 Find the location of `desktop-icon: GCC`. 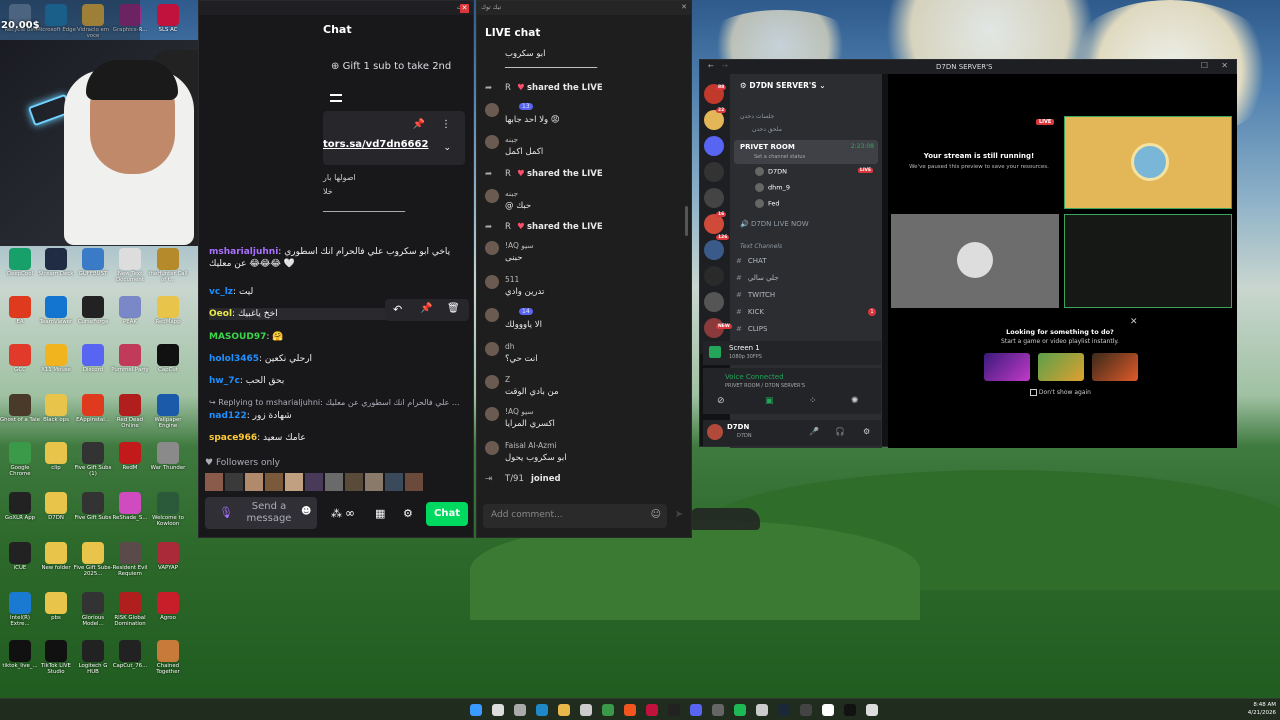

desktop-icon: GCC is located at coordinates (20, 358).